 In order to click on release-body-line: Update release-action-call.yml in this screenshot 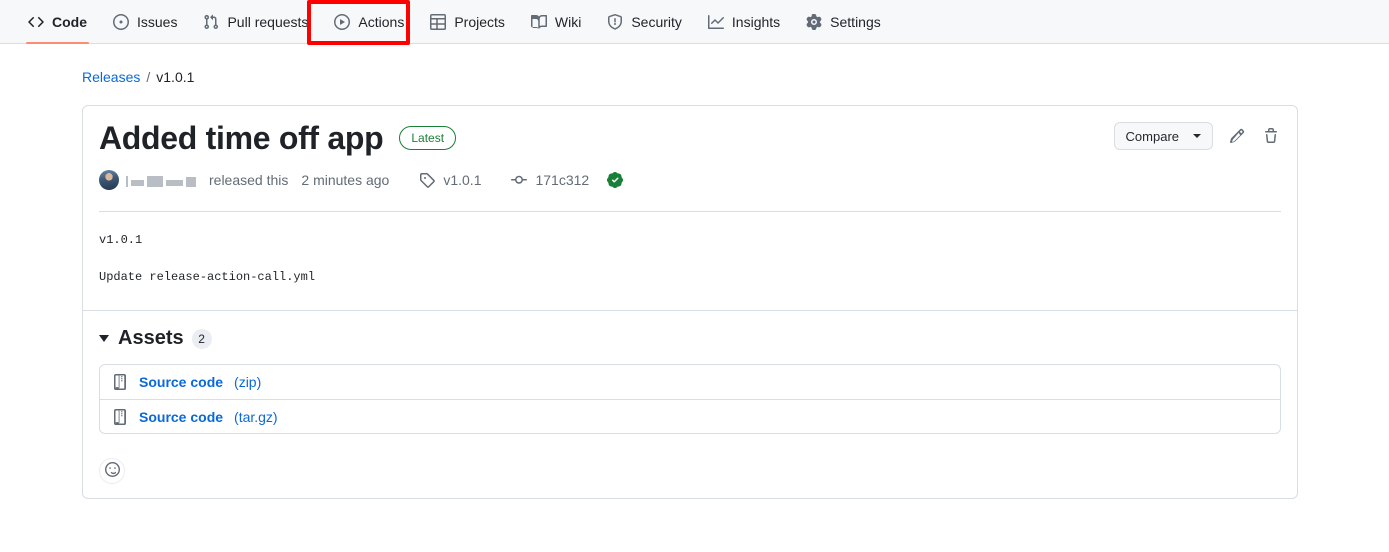, I will do `click(207, 277)`.